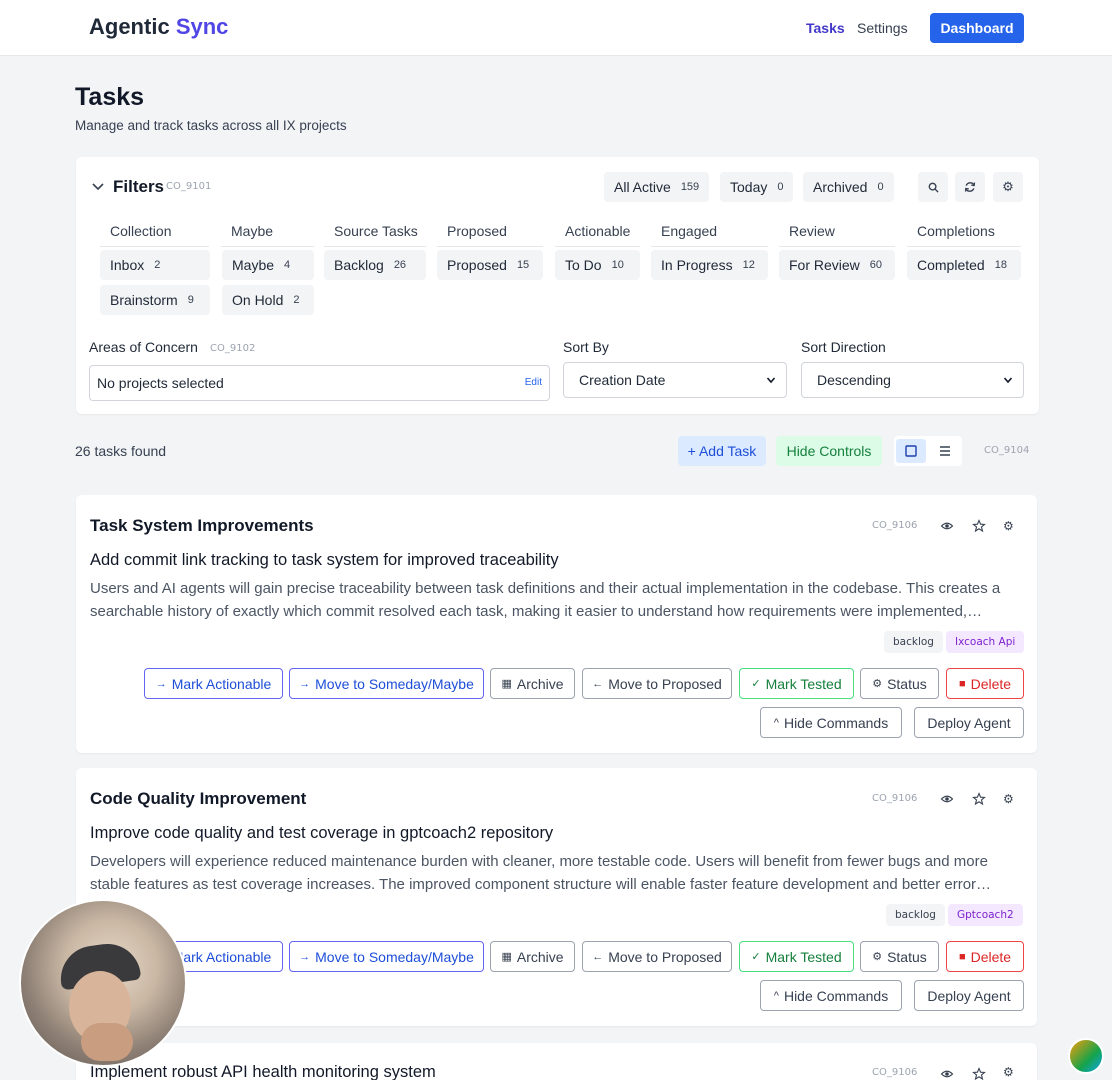  Describe the element at coordinates (198, 798) in the screenshot. I see `task-project: Code Quality Improvement` at that location.